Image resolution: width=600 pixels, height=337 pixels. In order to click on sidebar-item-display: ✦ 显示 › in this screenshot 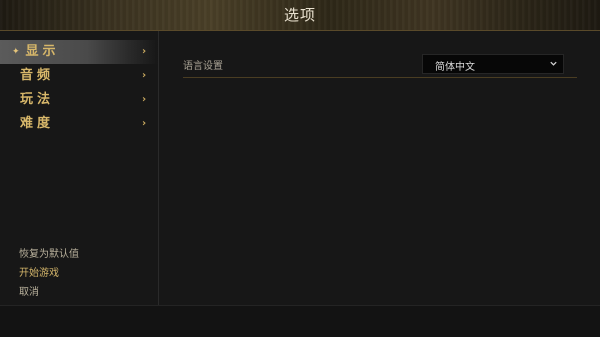, I will do `click(79, 52)`.